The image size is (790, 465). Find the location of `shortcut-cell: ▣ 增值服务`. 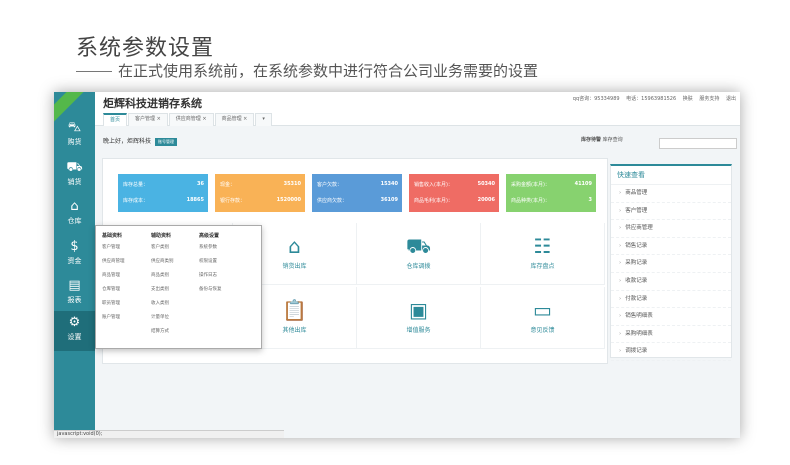

shortcut-cell: ▣ 增值服务 is located at coordinates (419, 318).